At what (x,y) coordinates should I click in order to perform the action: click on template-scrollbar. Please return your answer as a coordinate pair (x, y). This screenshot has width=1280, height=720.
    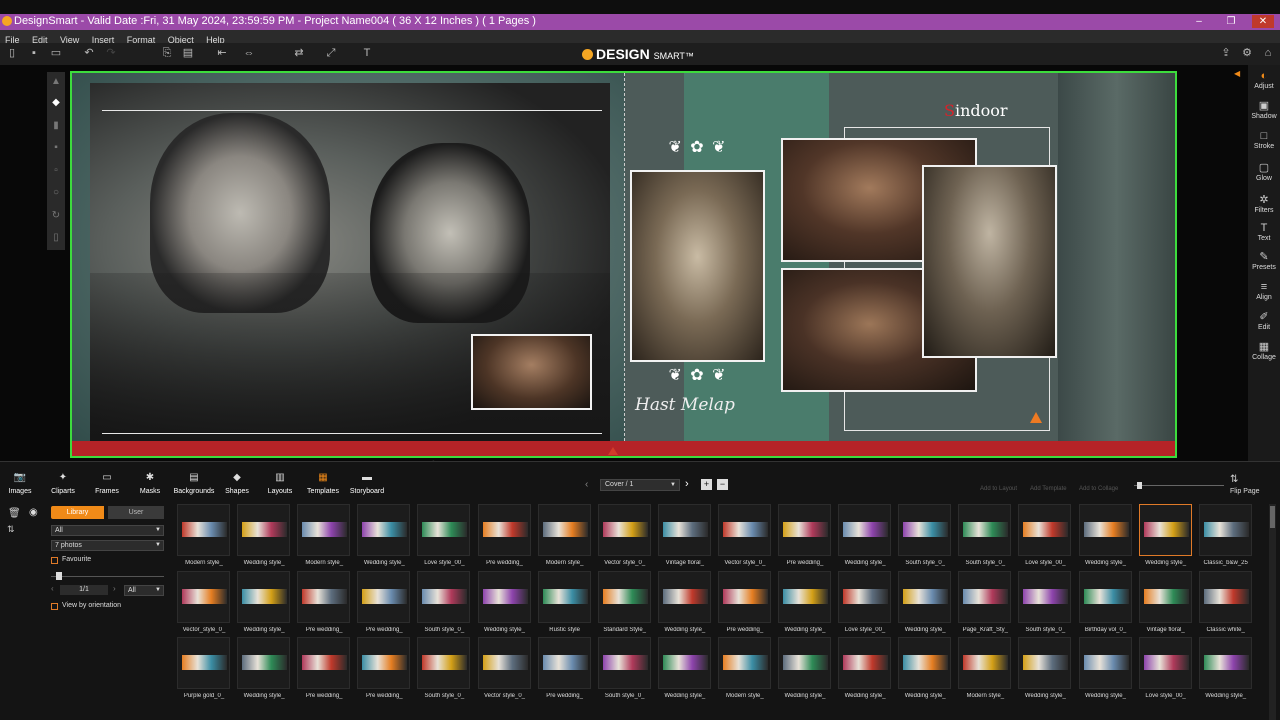
    Looking at the image, I should click on (1272, 612).